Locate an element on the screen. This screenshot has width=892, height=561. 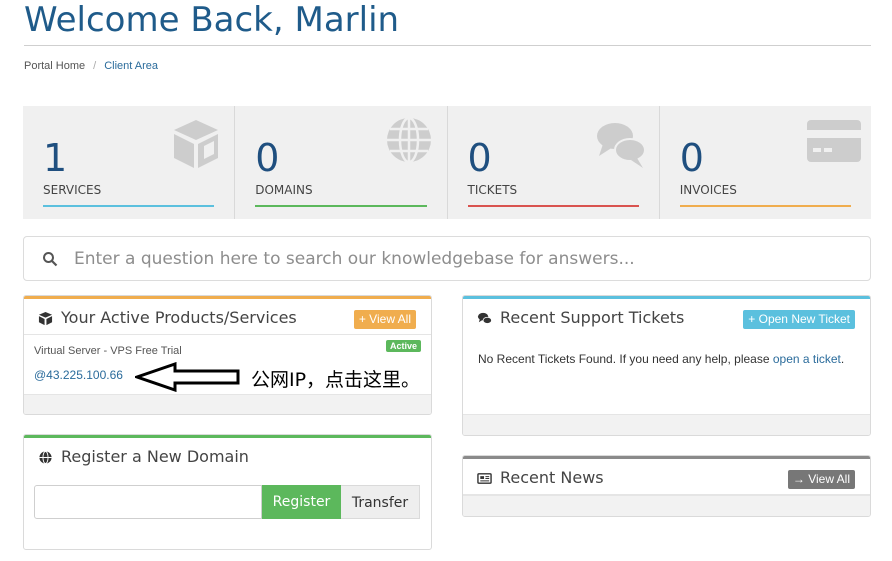
panel-title: Register a New Domain is located at coordinates (155, 456).